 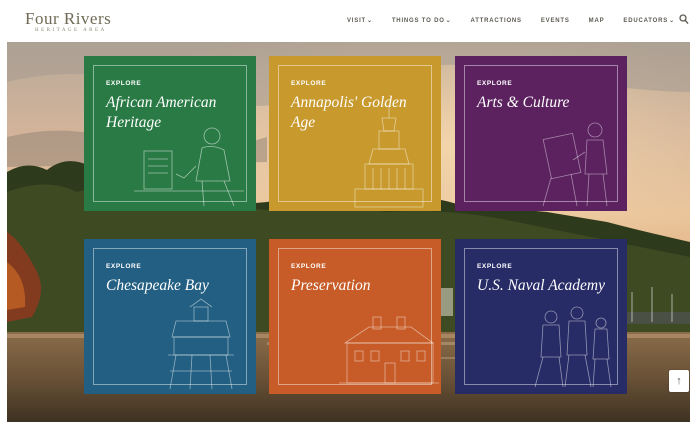 I want to click on scroll-to-top-button: ↑, so click(x=679, y=381).